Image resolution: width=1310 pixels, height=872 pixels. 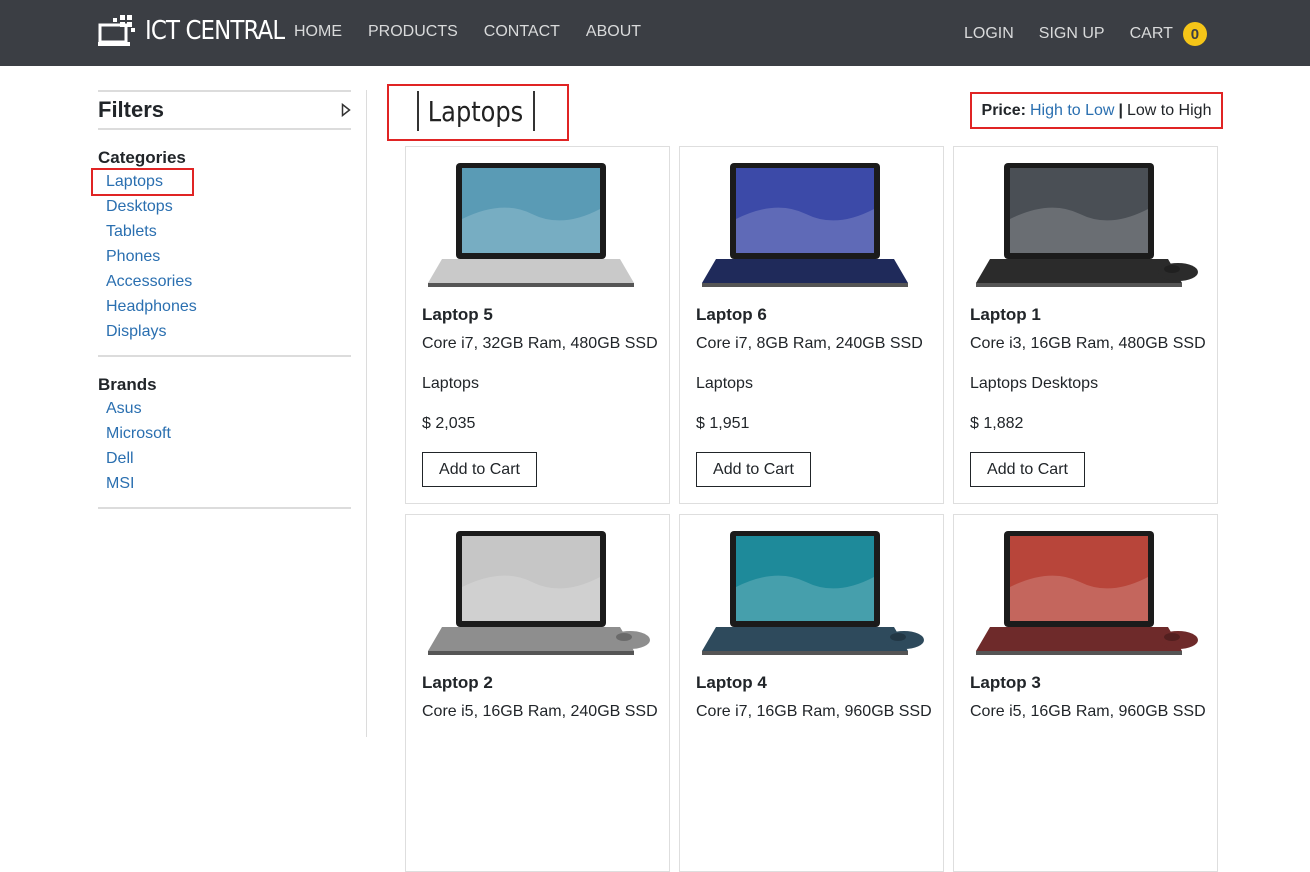 I want to click on product-name: Laptop 1, so click(x=1005, y=315).